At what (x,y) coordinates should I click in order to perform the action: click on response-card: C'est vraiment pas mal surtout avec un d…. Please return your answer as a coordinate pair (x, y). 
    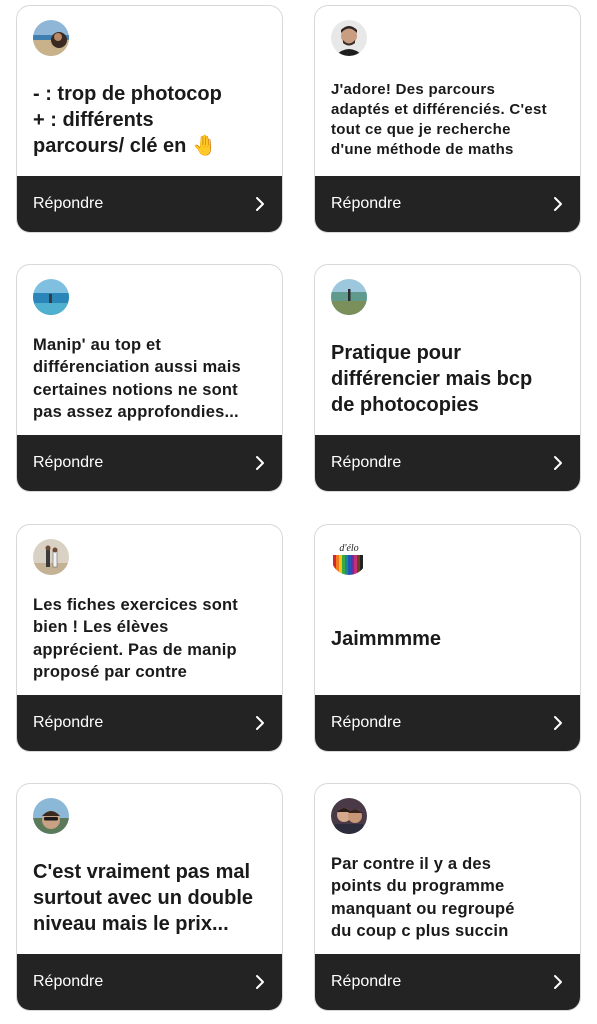
    Looking at the image, I should click on (149, 897).